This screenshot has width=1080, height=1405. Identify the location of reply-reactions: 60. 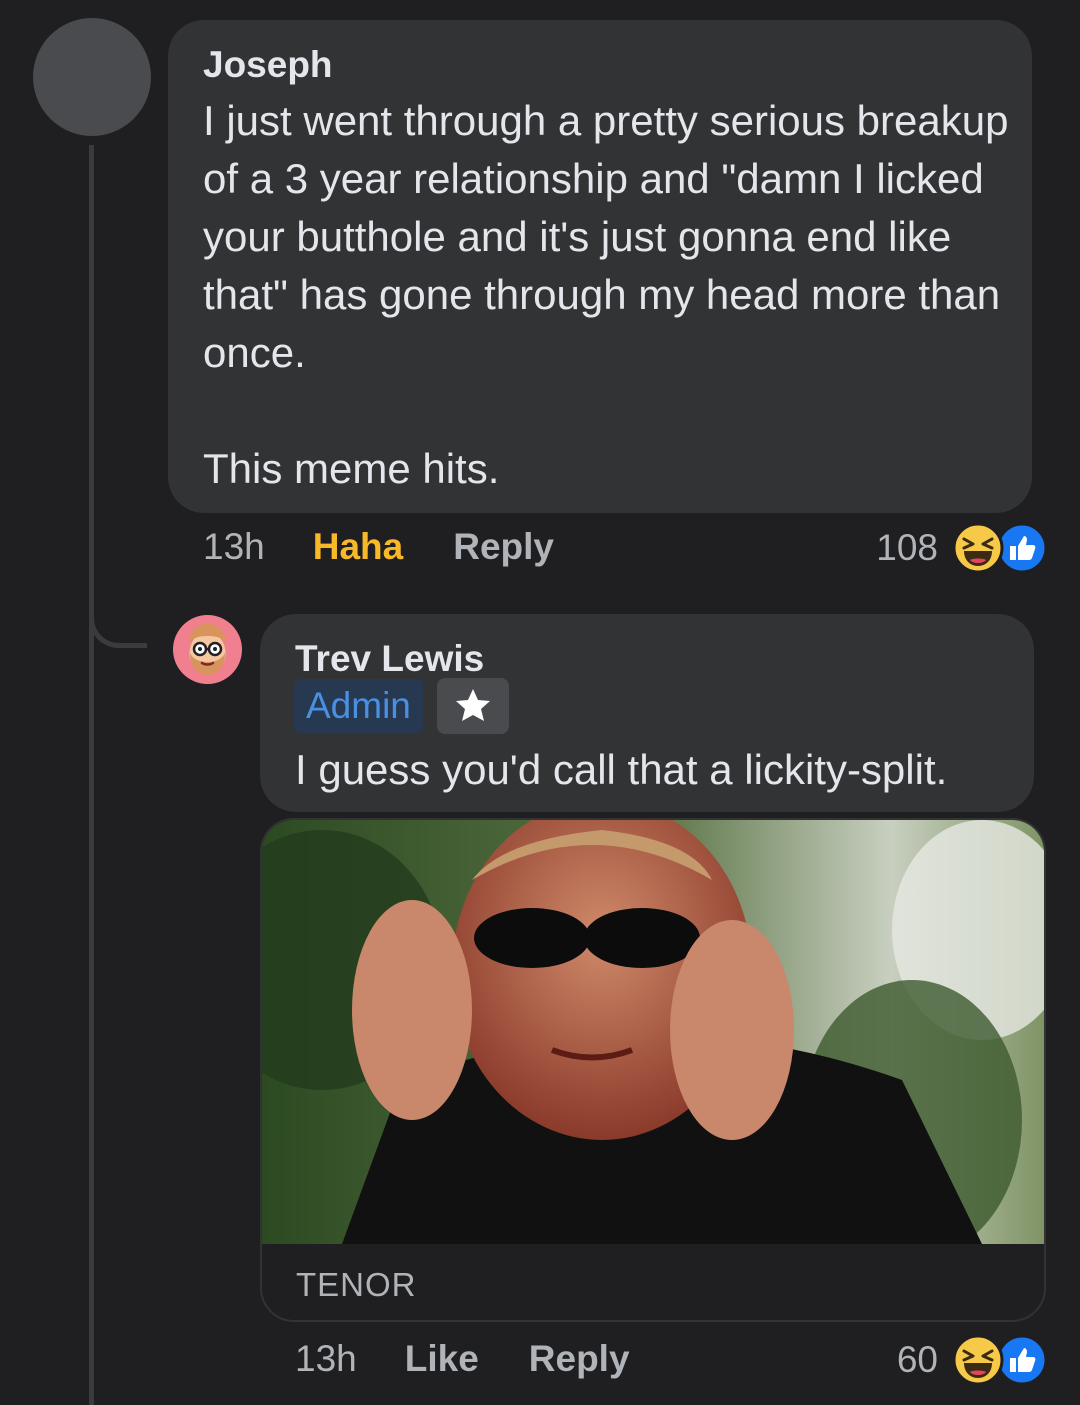
(972, 1360).